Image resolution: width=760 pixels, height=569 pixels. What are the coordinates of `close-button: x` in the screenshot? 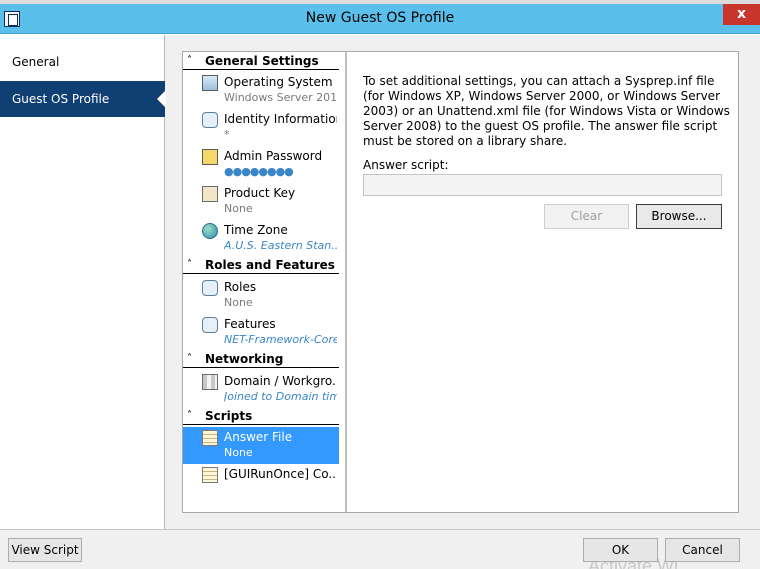 It's located at (741, 14).